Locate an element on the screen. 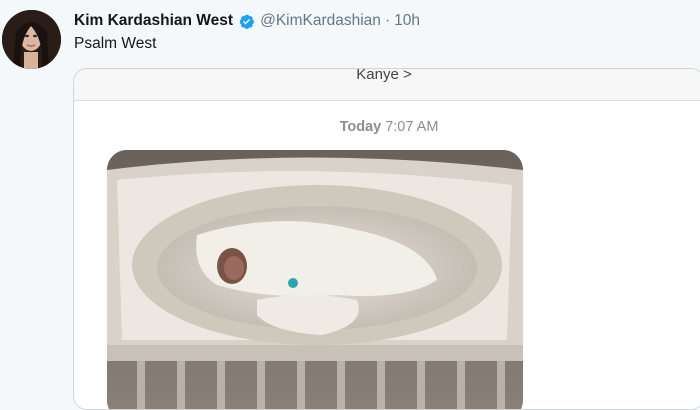 This screenshot has width=700, height=410. tweet-text: Psalm West is located at coordinates (115, 43).